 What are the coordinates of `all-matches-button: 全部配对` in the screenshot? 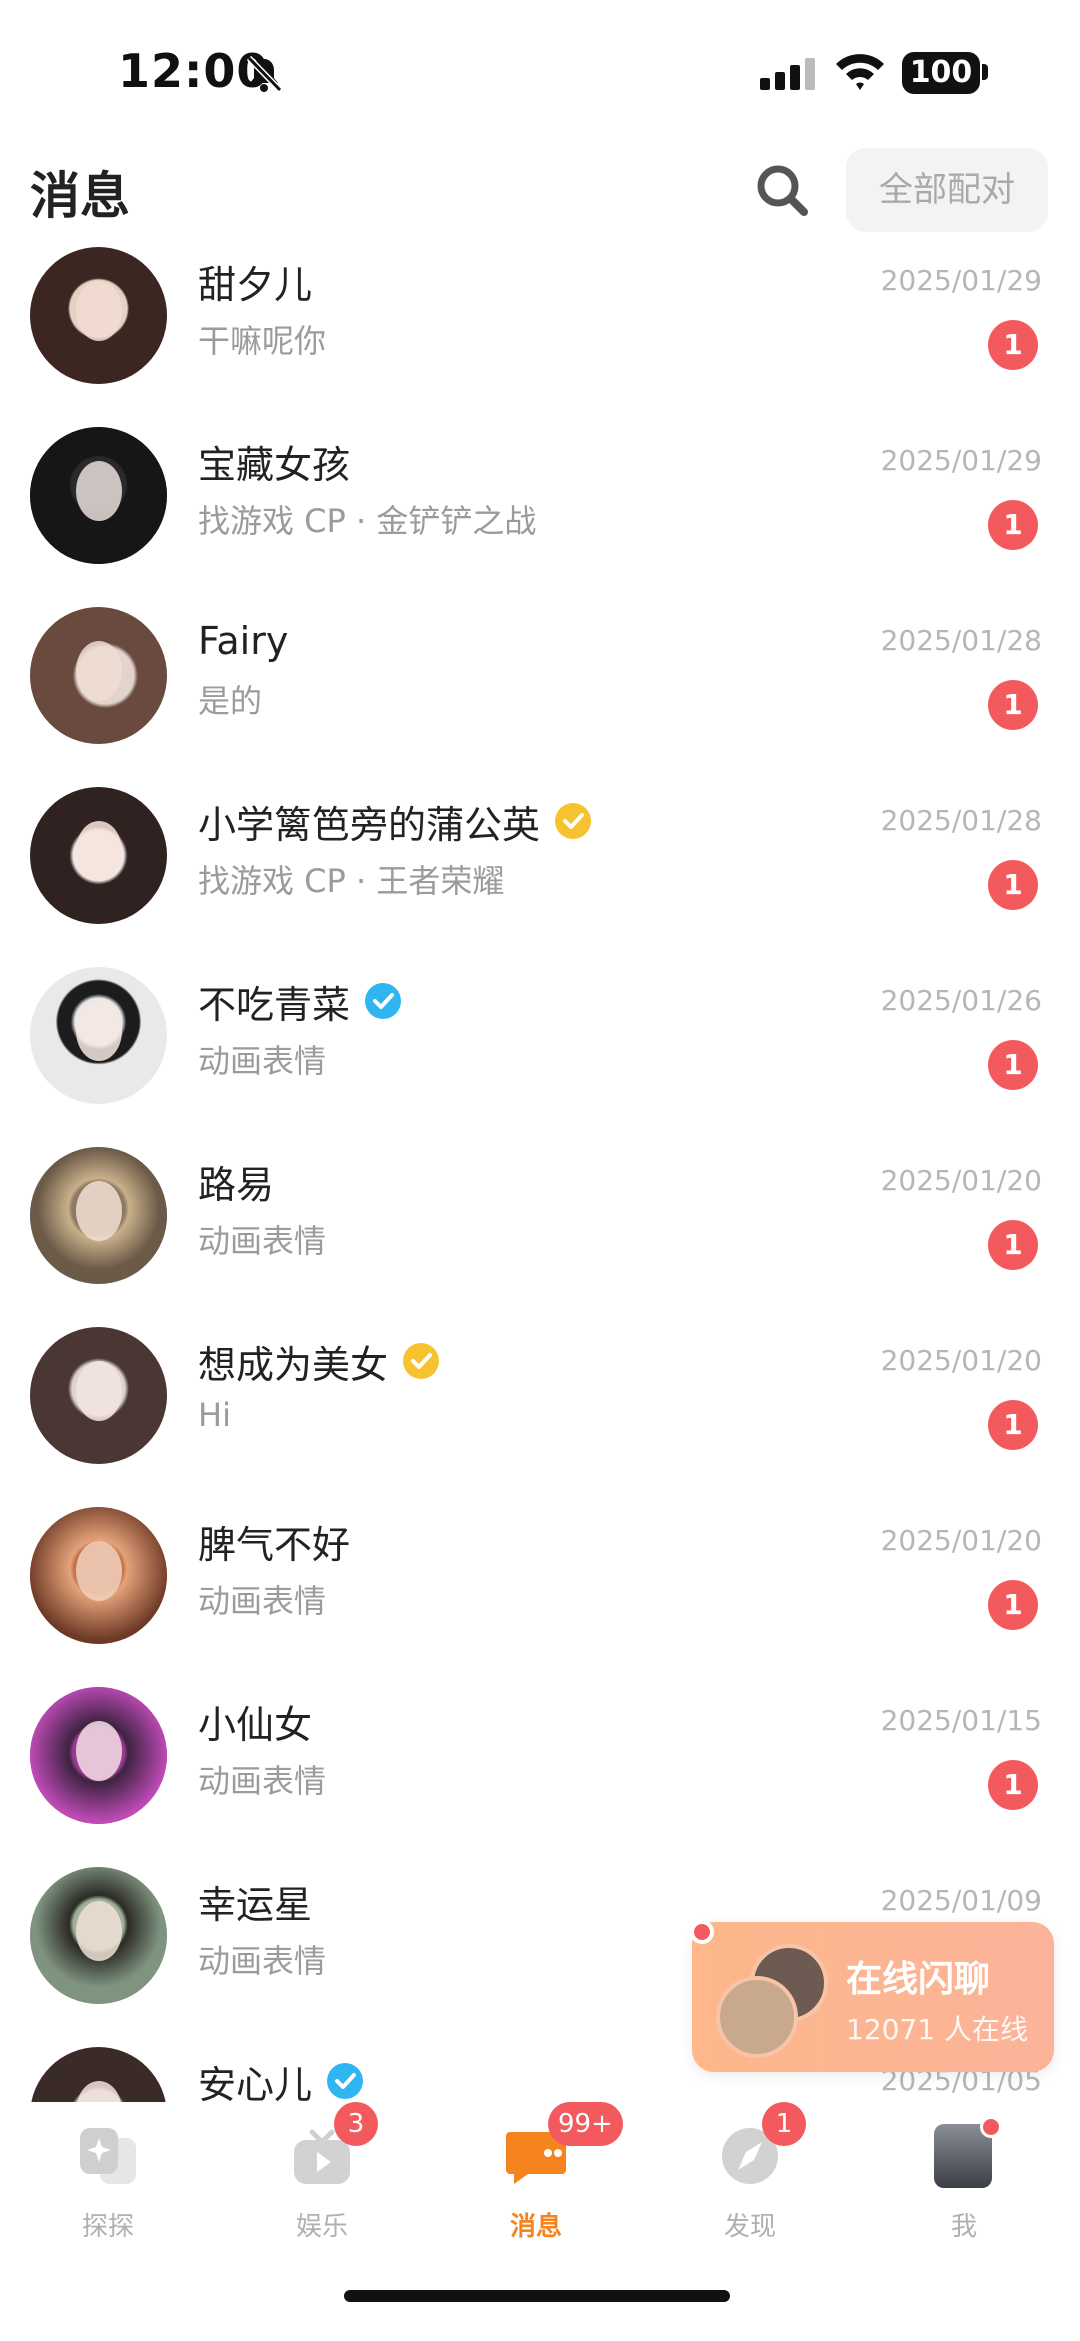 It's located at (947, 190).